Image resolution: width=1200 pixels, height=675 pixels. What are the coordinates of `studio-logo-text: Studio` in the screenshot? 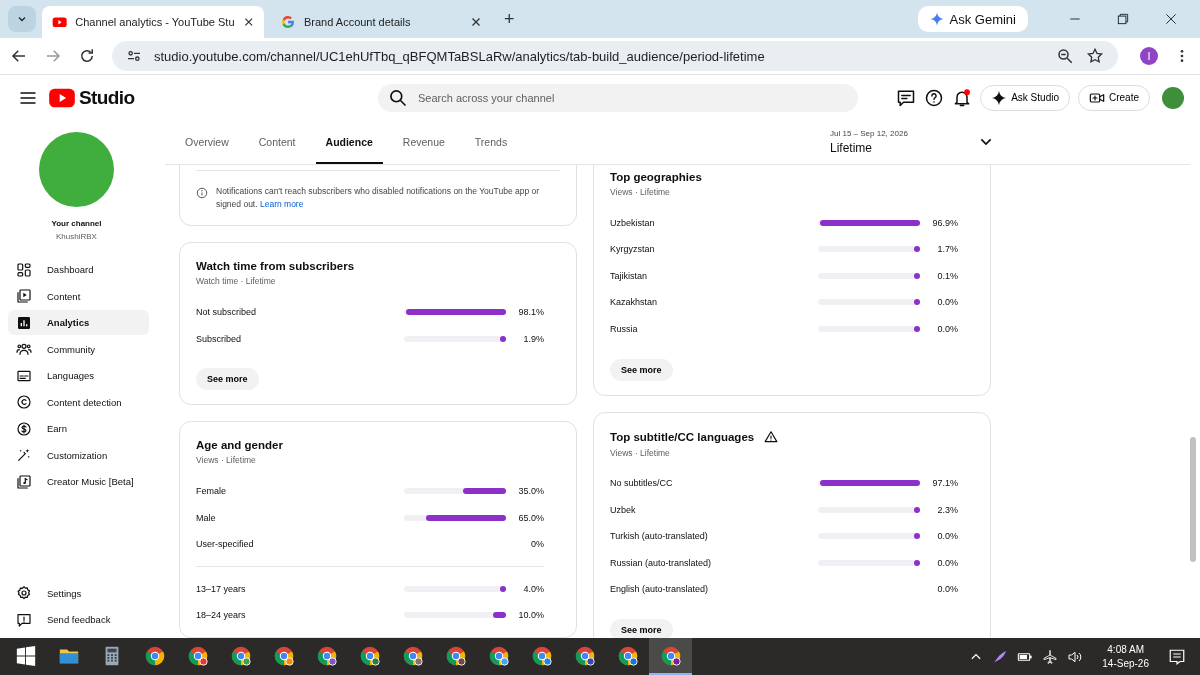 It's located at (107, 97).